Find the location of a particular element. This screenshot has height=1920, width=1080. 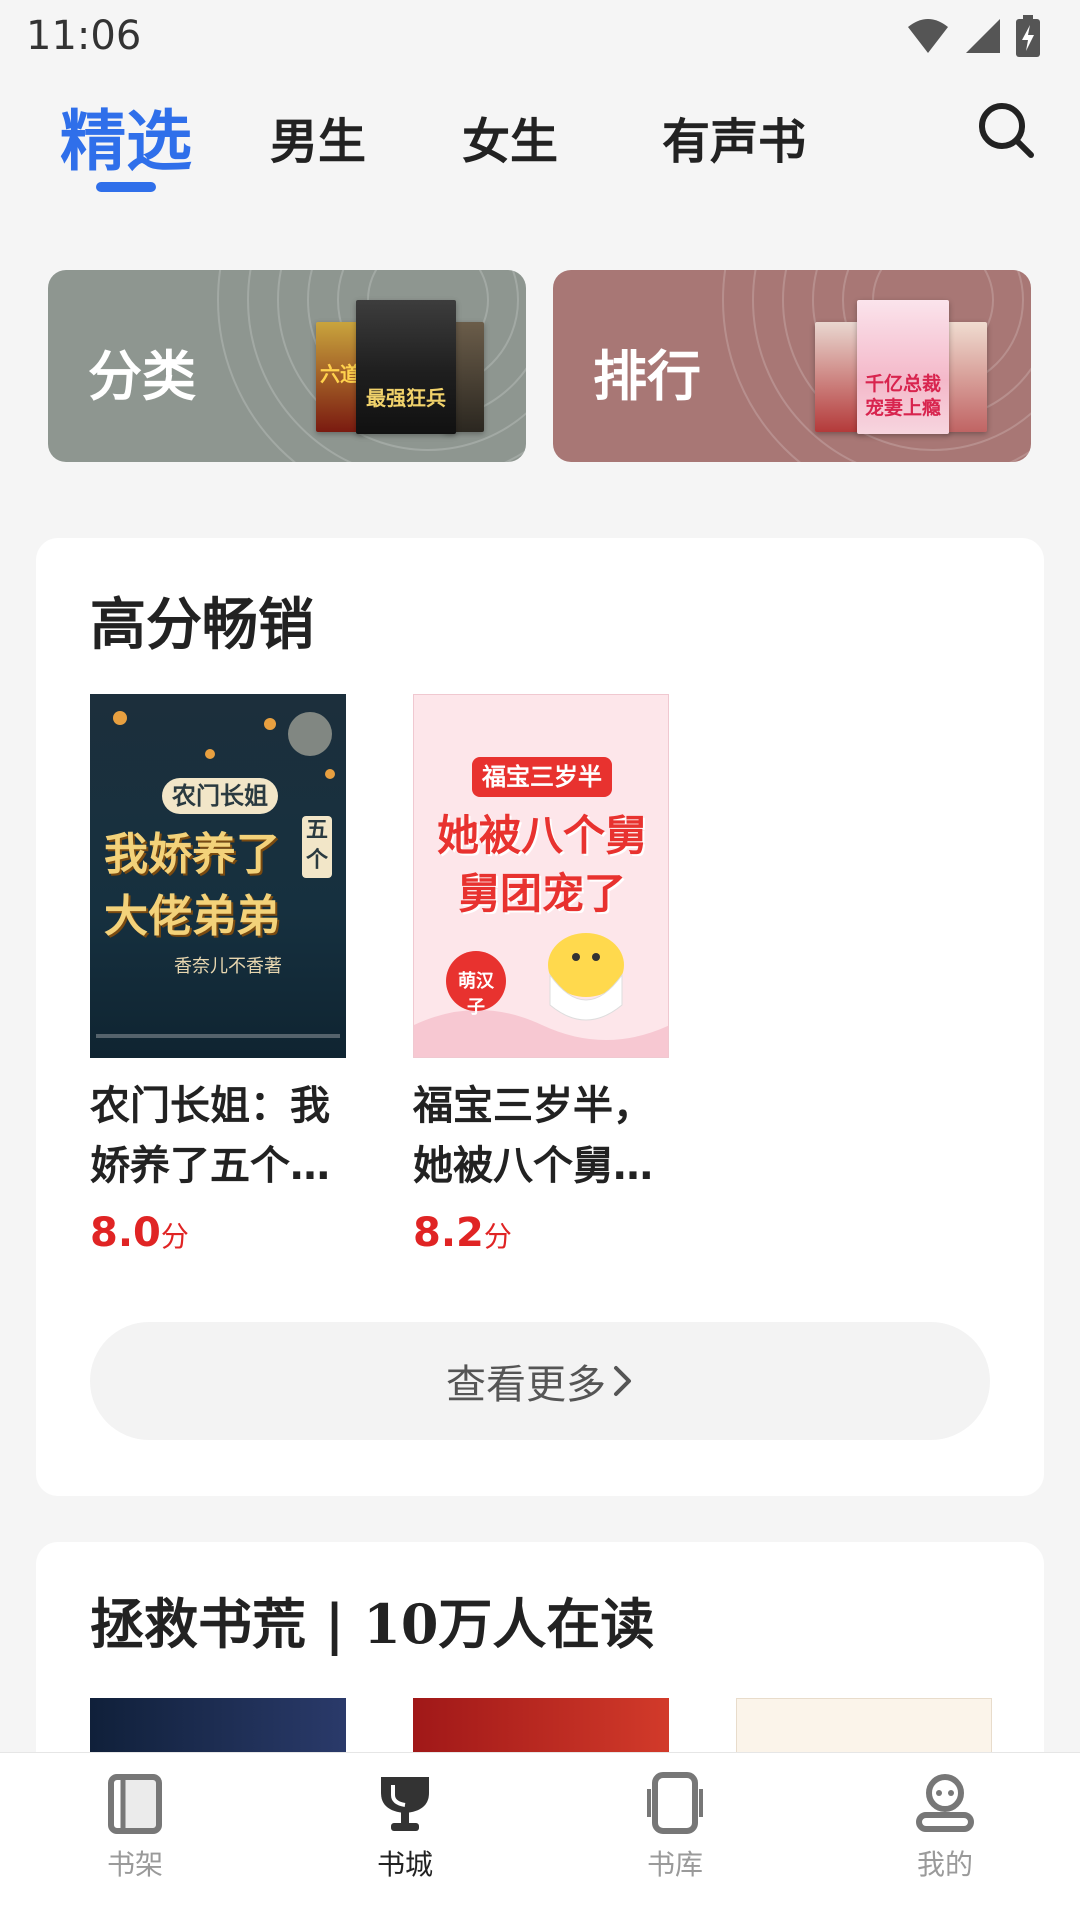

bottom-nav: 书架 书城 书库 我的 is located at coordinates (540, 1836).